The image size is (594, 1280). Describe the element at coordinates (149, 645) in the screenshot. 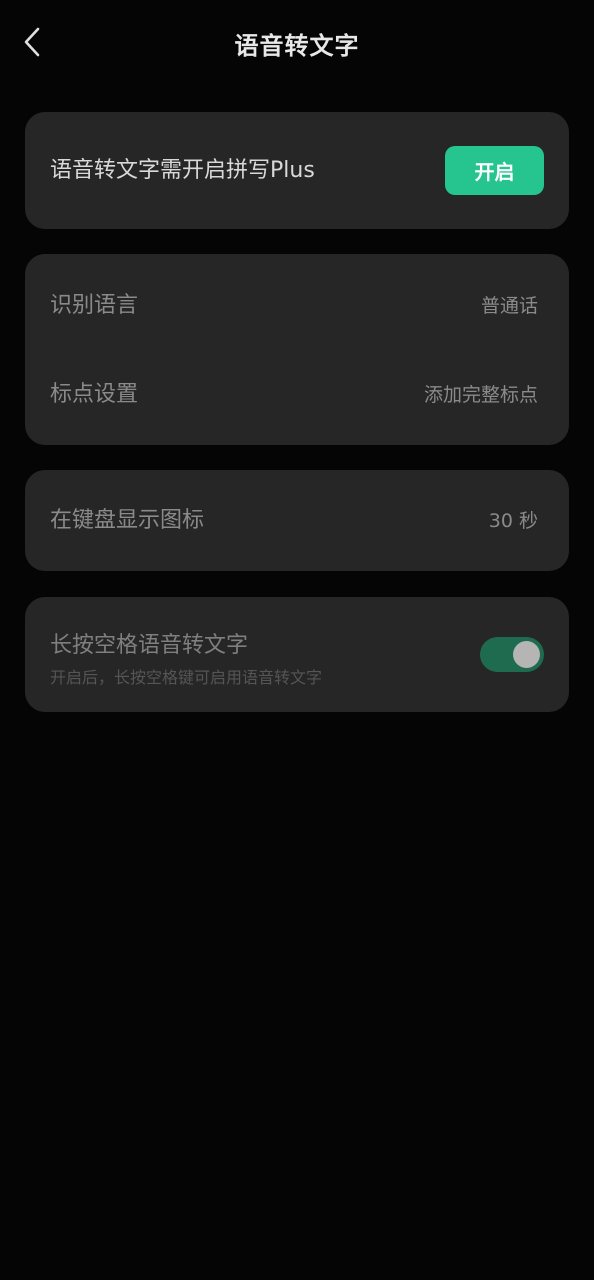

I see `space-hold-title: 长按空格语音转文字` at that location.